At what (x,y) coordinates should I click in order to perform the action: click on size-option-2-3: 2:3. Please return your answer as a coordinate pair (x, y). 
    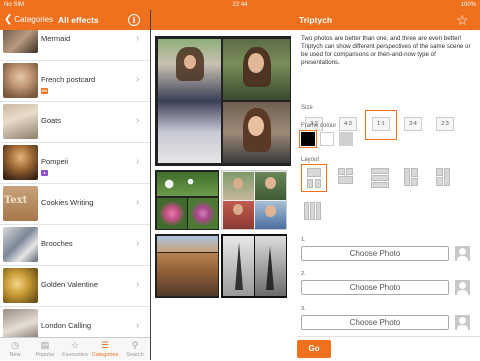
    Looking at the image, I should click on (445, 124).